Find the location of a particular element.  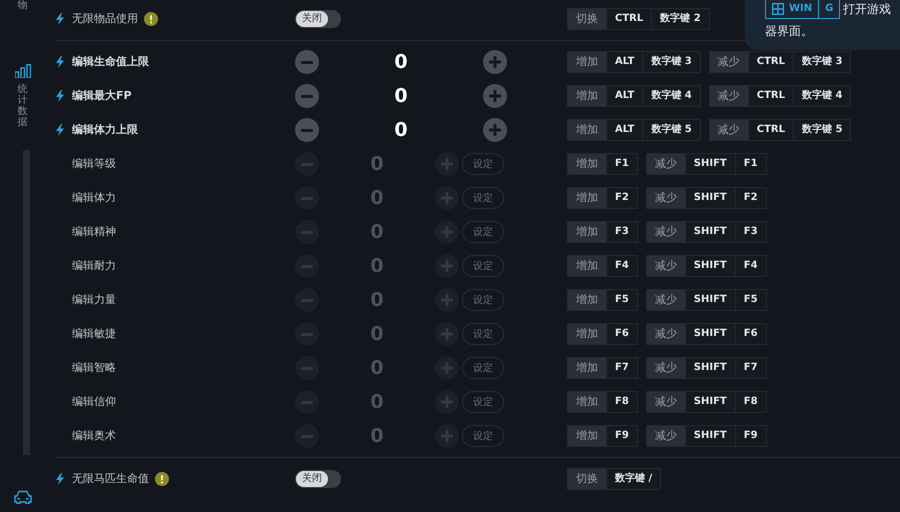

option-label: 编辑生命值上限 is located at coordinates (110, 62).